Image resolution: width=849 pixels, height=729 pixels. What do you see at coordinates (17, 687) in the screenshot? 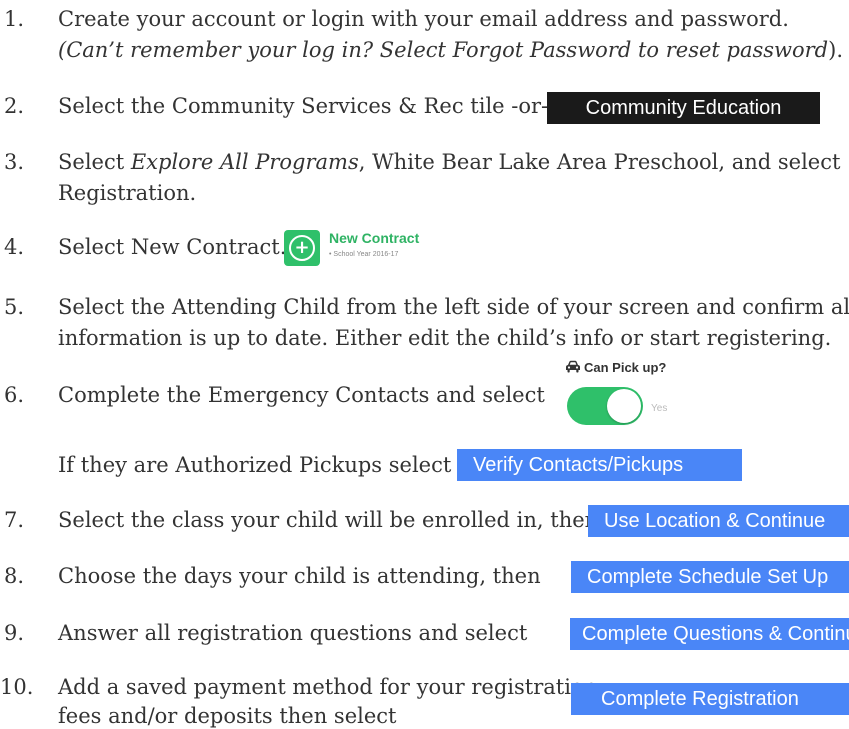
I see `step-number: 10.` at bounding box center [17, 687].